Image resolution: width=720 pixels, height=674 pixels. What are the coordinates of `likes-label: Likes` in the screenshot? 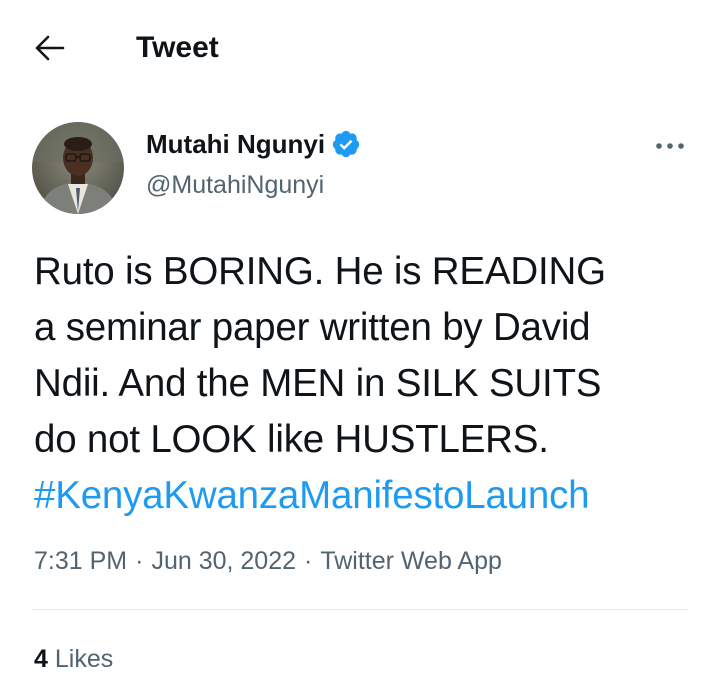 It's located at (84, 659).